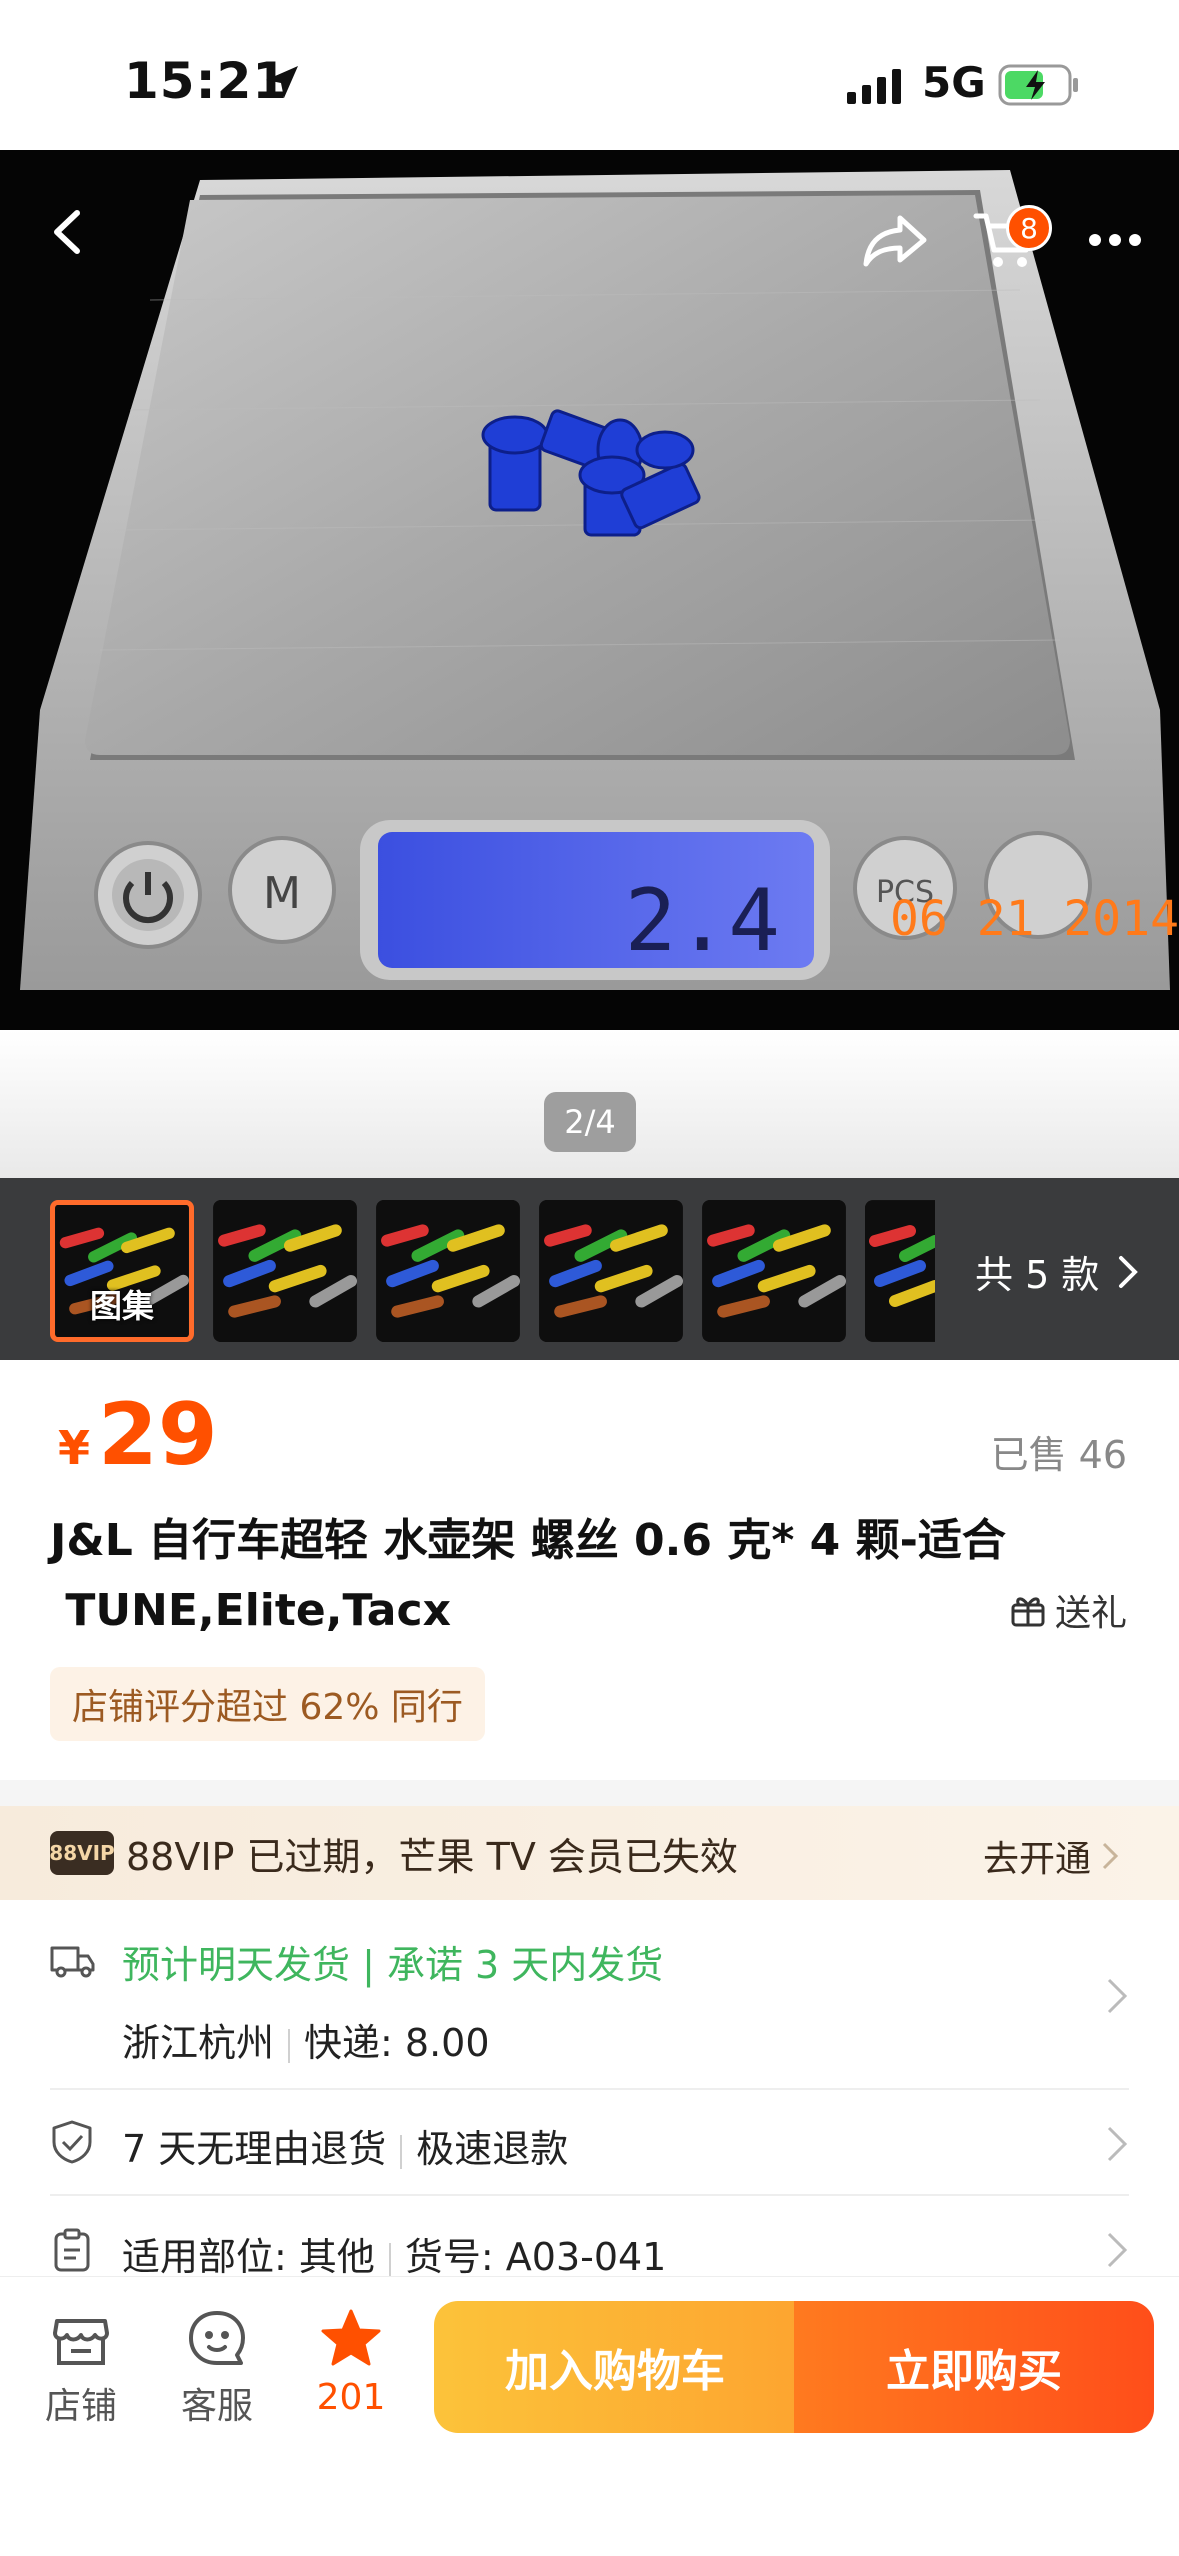  What do you see at coordinates (702, 921) in the screenshot?
I see `scale-reading: 2.4` at bounding box center [702, 921].